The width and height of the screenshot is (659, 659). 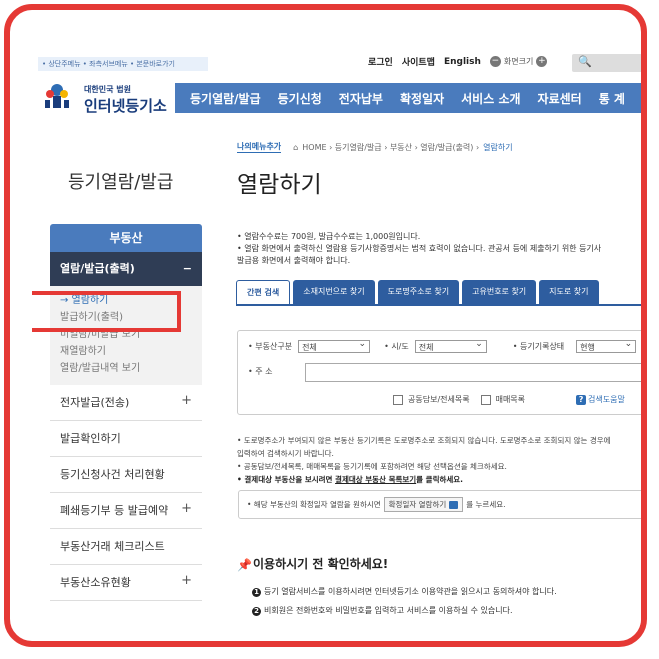 I want to click on tab-road-address: 도로명주소로 찾기, so click(x=418, y=292).